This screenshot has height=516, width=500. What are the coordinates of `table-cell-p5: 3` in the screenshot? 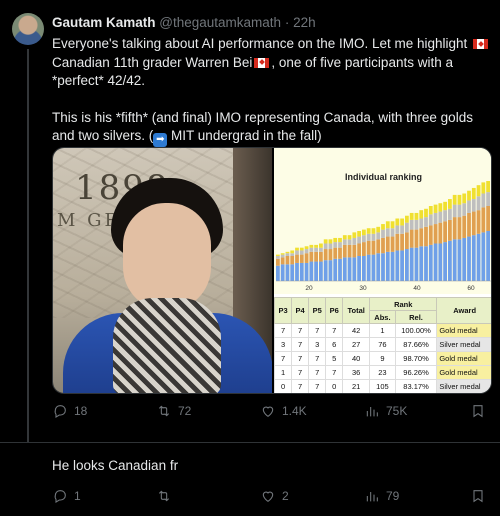 It's located at (317, 344).